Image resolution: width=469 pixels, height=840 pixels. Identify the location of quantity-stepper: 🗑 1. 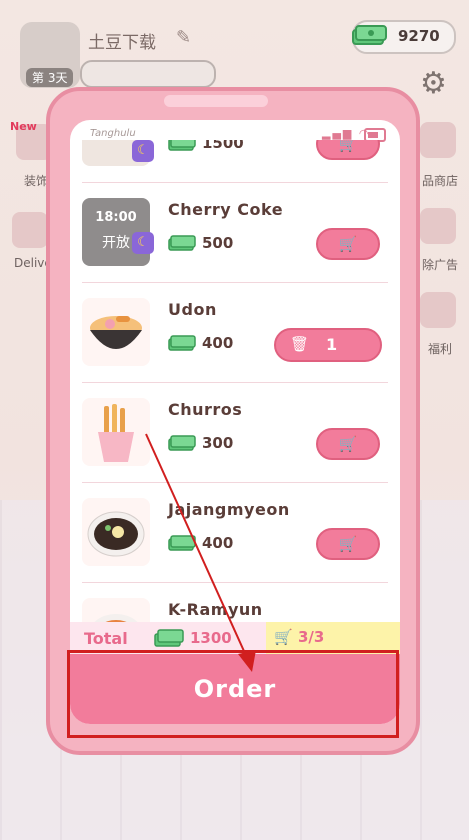
(328, 345).